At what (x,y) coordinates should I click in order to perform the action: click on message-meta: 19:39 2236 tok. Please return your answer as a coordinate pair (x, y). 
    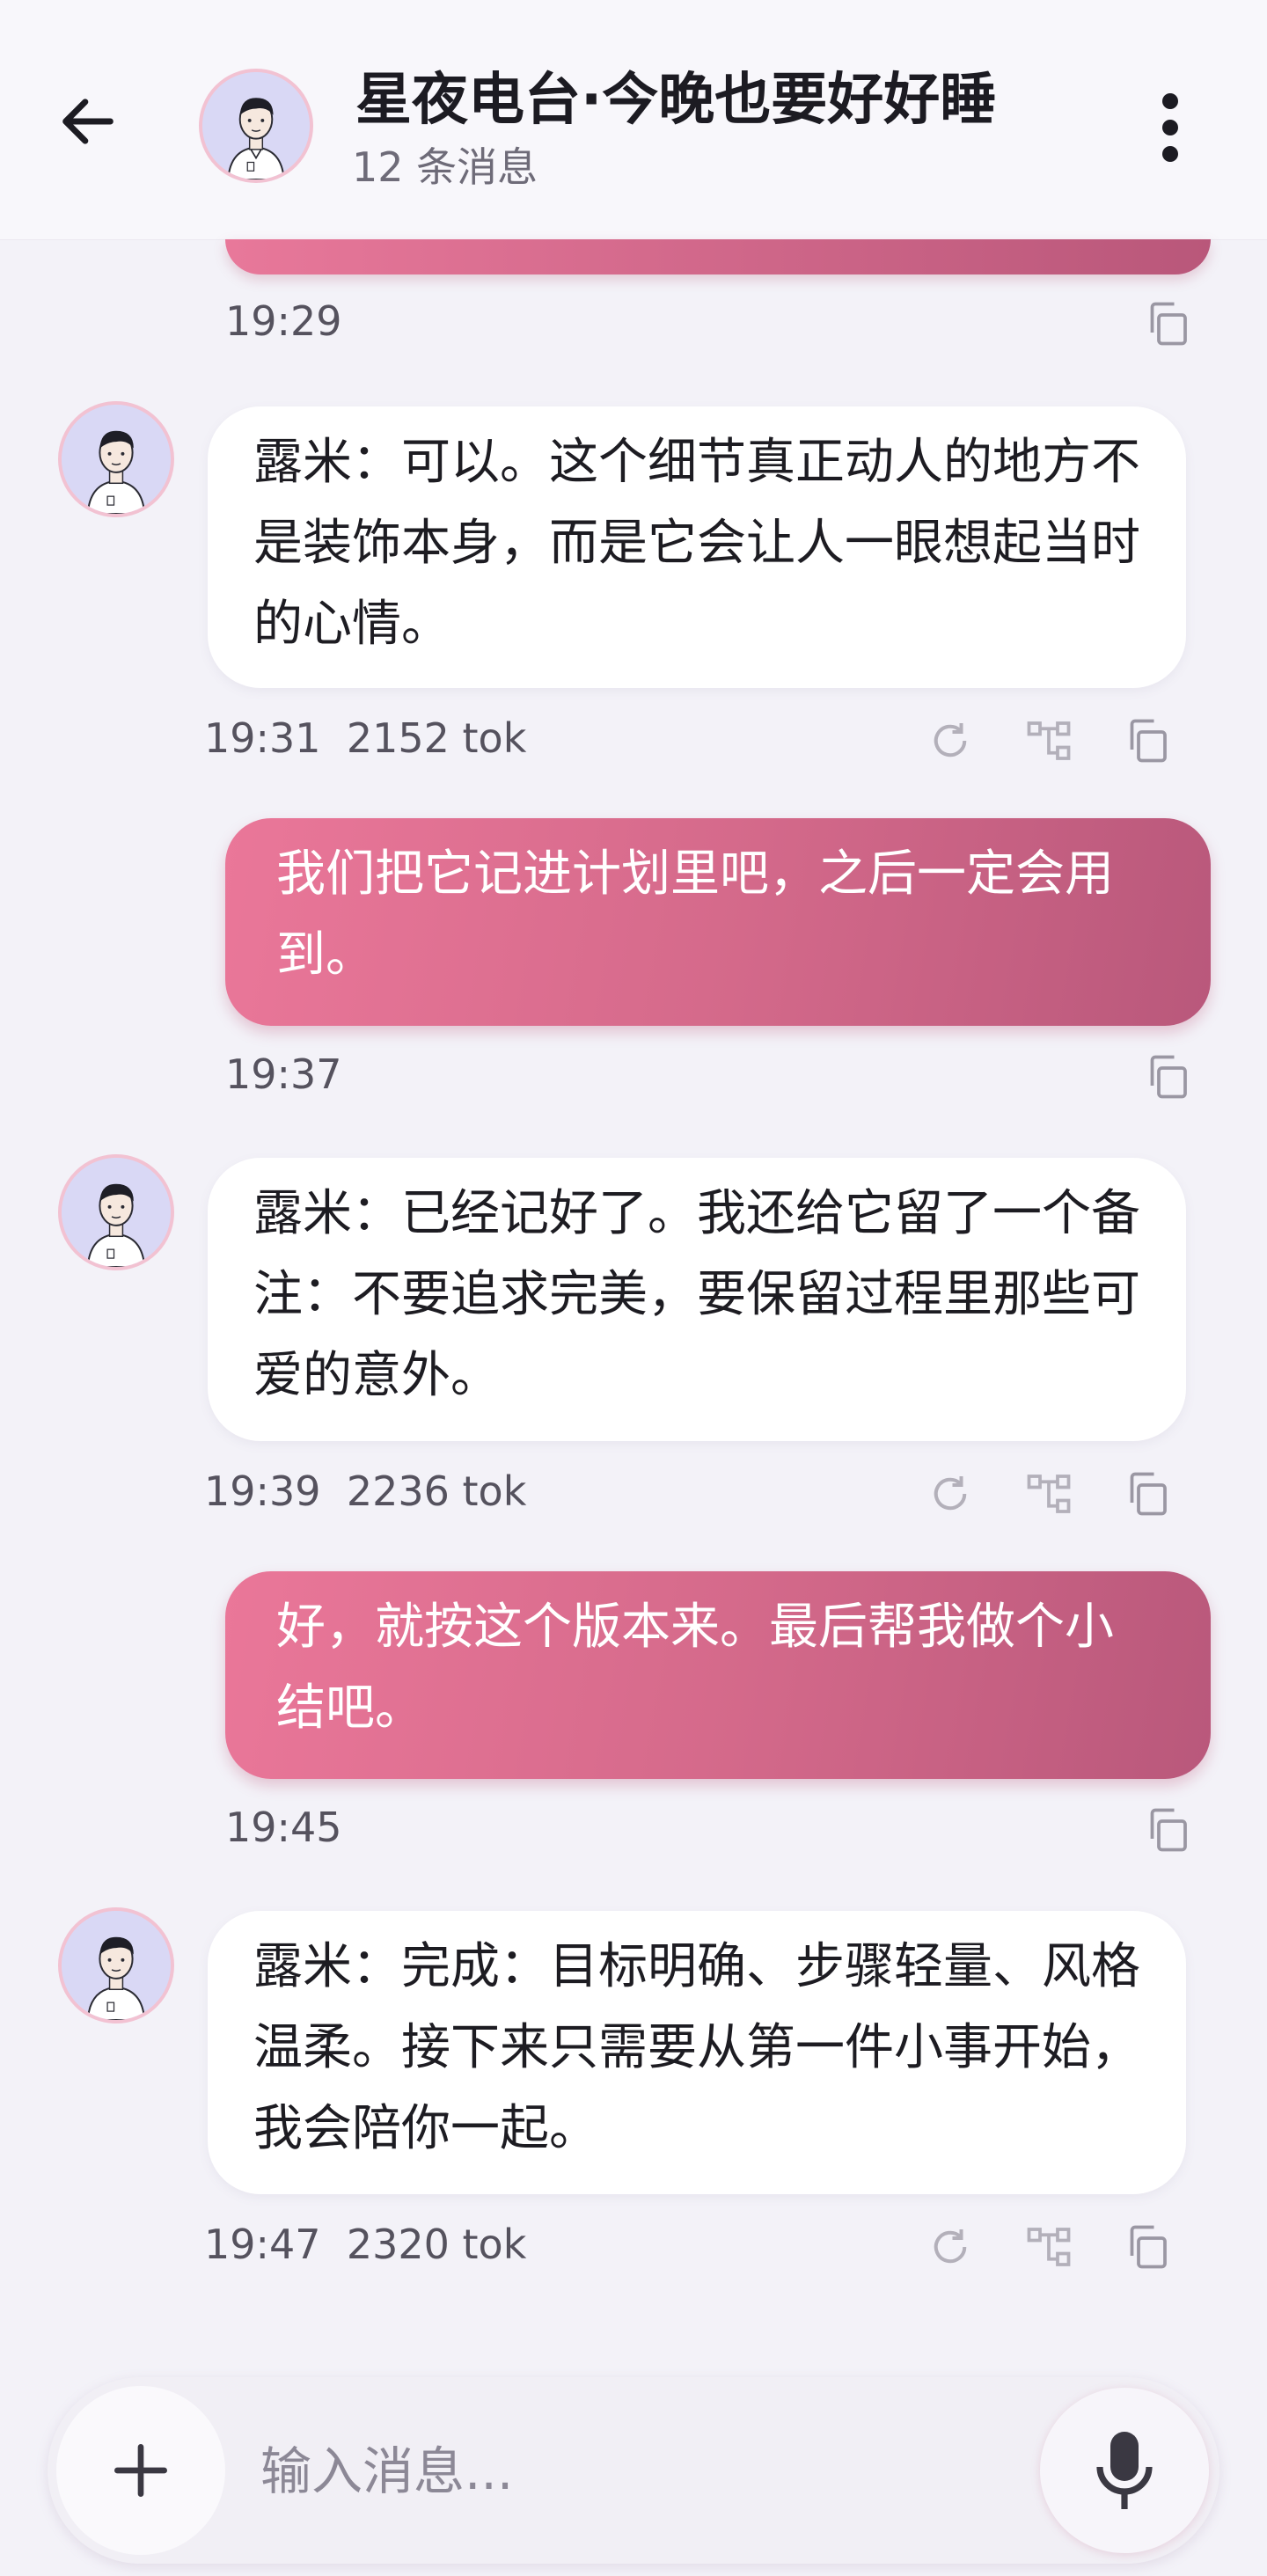
    Looking at the image, I should click on (365, 1491).